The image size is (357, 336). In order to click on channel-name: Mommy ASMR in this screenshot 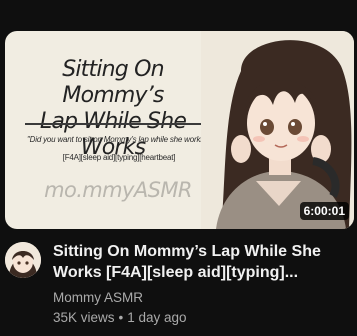, I will do `click(98, 297)`.